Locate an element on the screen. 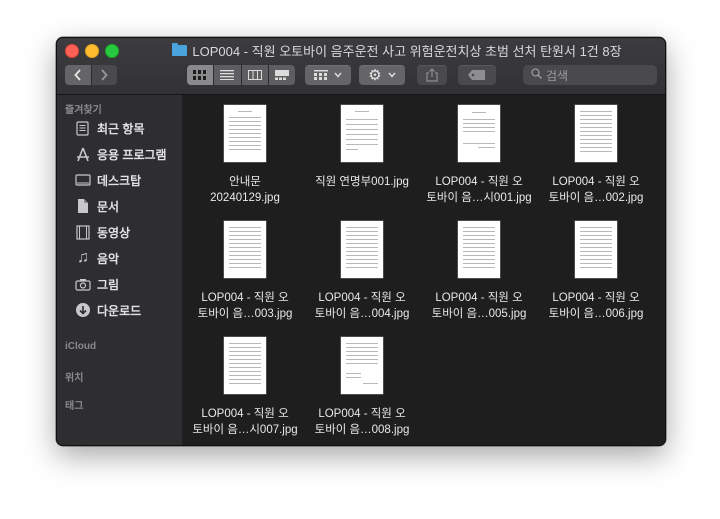  file-name: 안내문 20240129.jpg is located at coordinates (245, 190).